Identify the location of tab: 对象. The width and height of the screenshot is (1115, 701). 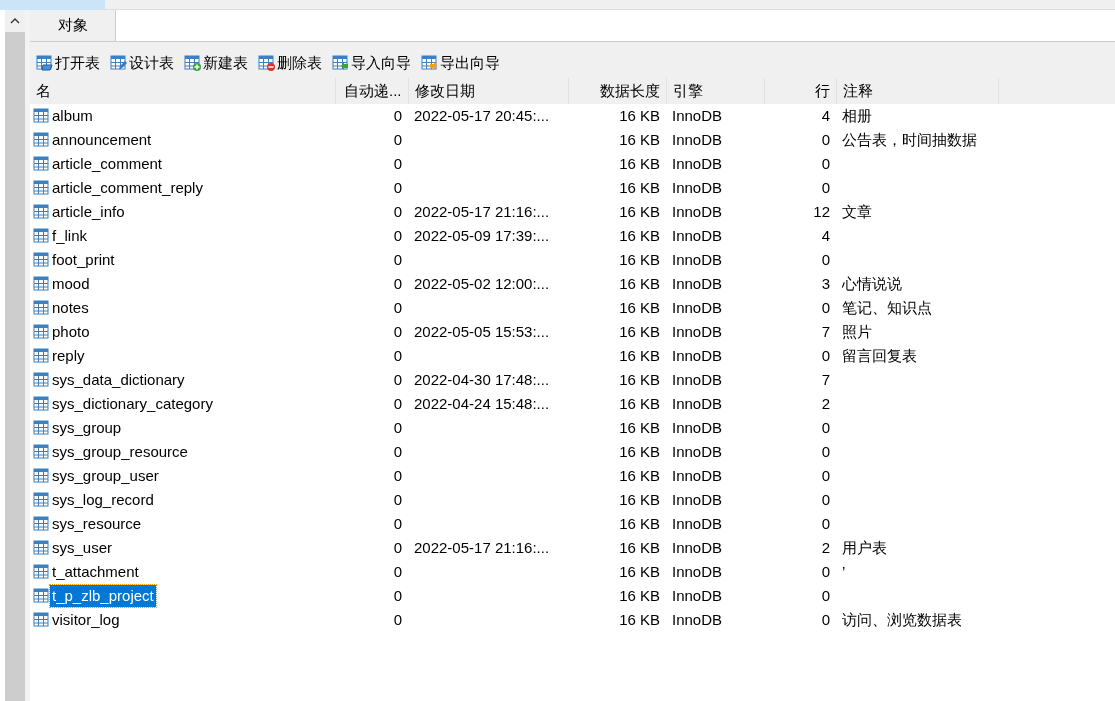
(73, 25).